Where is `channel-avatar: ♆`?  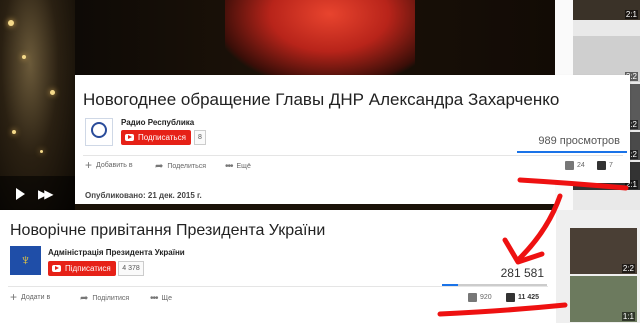 channel-avatar: ♆ is located at coordinates (25, 260).